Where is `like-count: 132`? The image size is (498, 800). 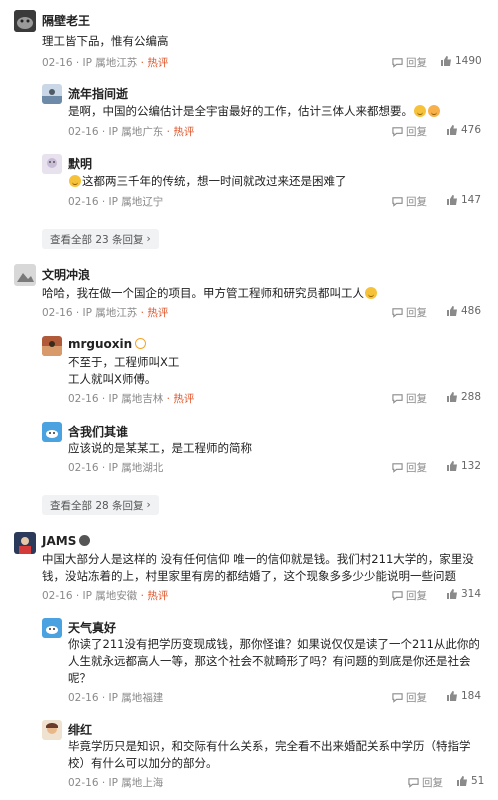 like-count: 132 is located at coordinates (471, 466).